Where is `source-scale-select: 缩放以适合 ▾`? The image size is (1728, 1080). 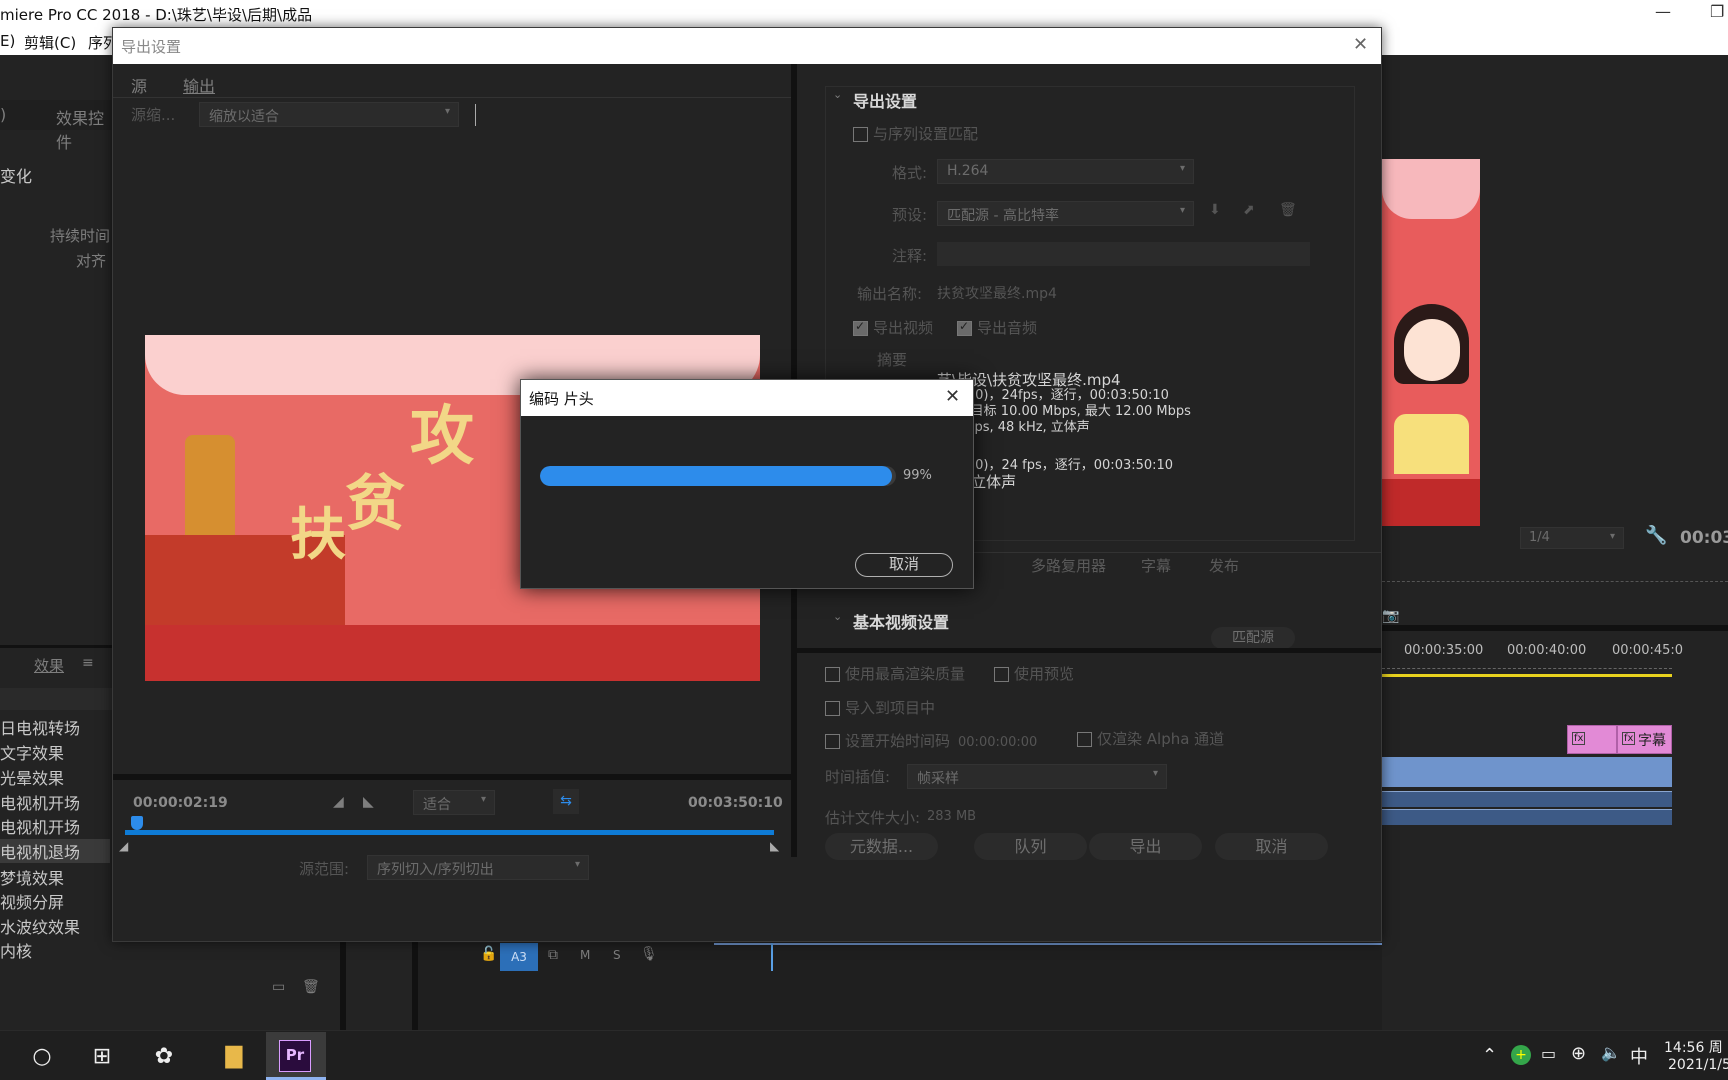 source-scale-select: 缩放以适合 ▾ is located at coordinates (329, 114).